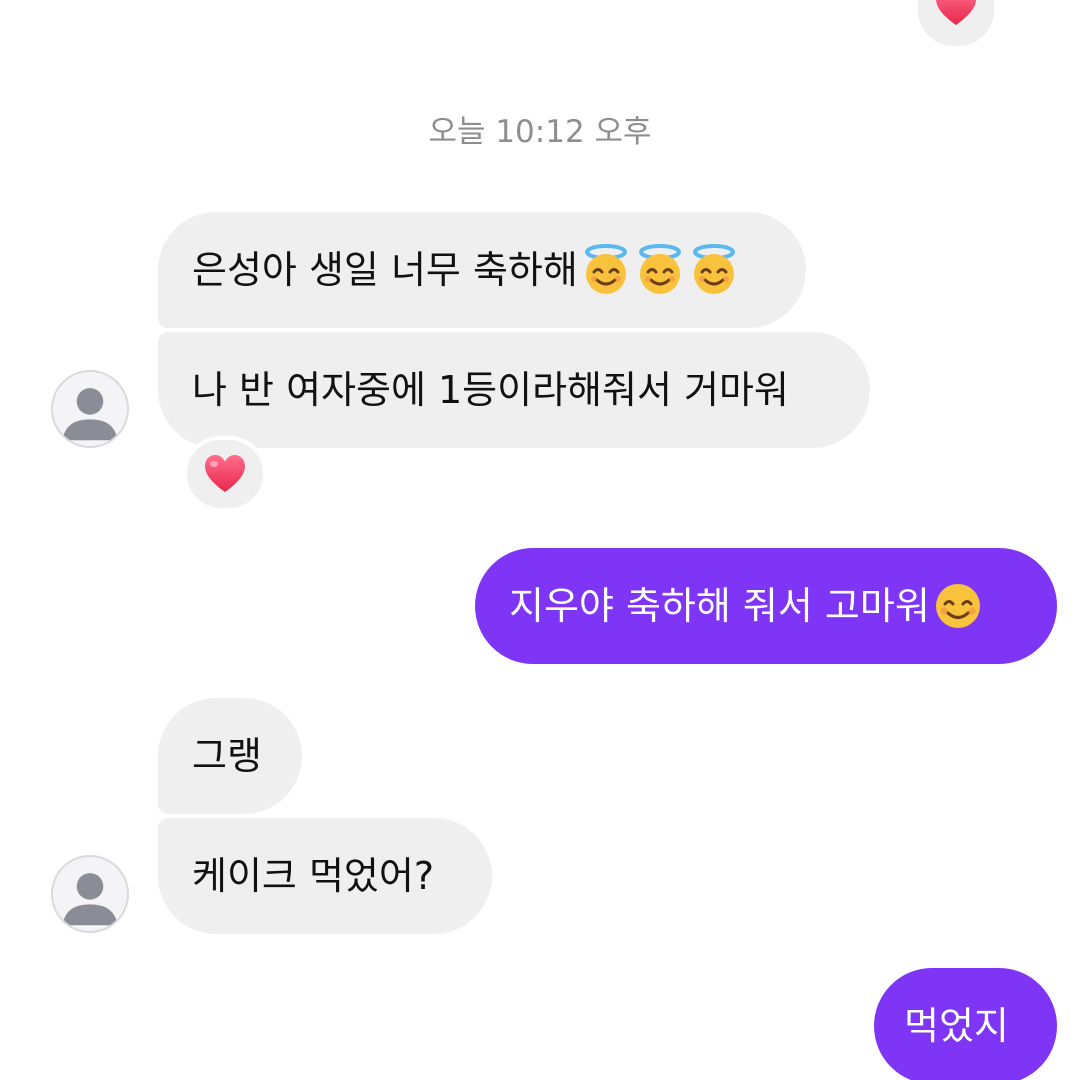 This screenshot has height=1080, width=1080. I want to click on message-text: 나 반 여자중에 1등이라해줘서 거마워, so click(490, 390).